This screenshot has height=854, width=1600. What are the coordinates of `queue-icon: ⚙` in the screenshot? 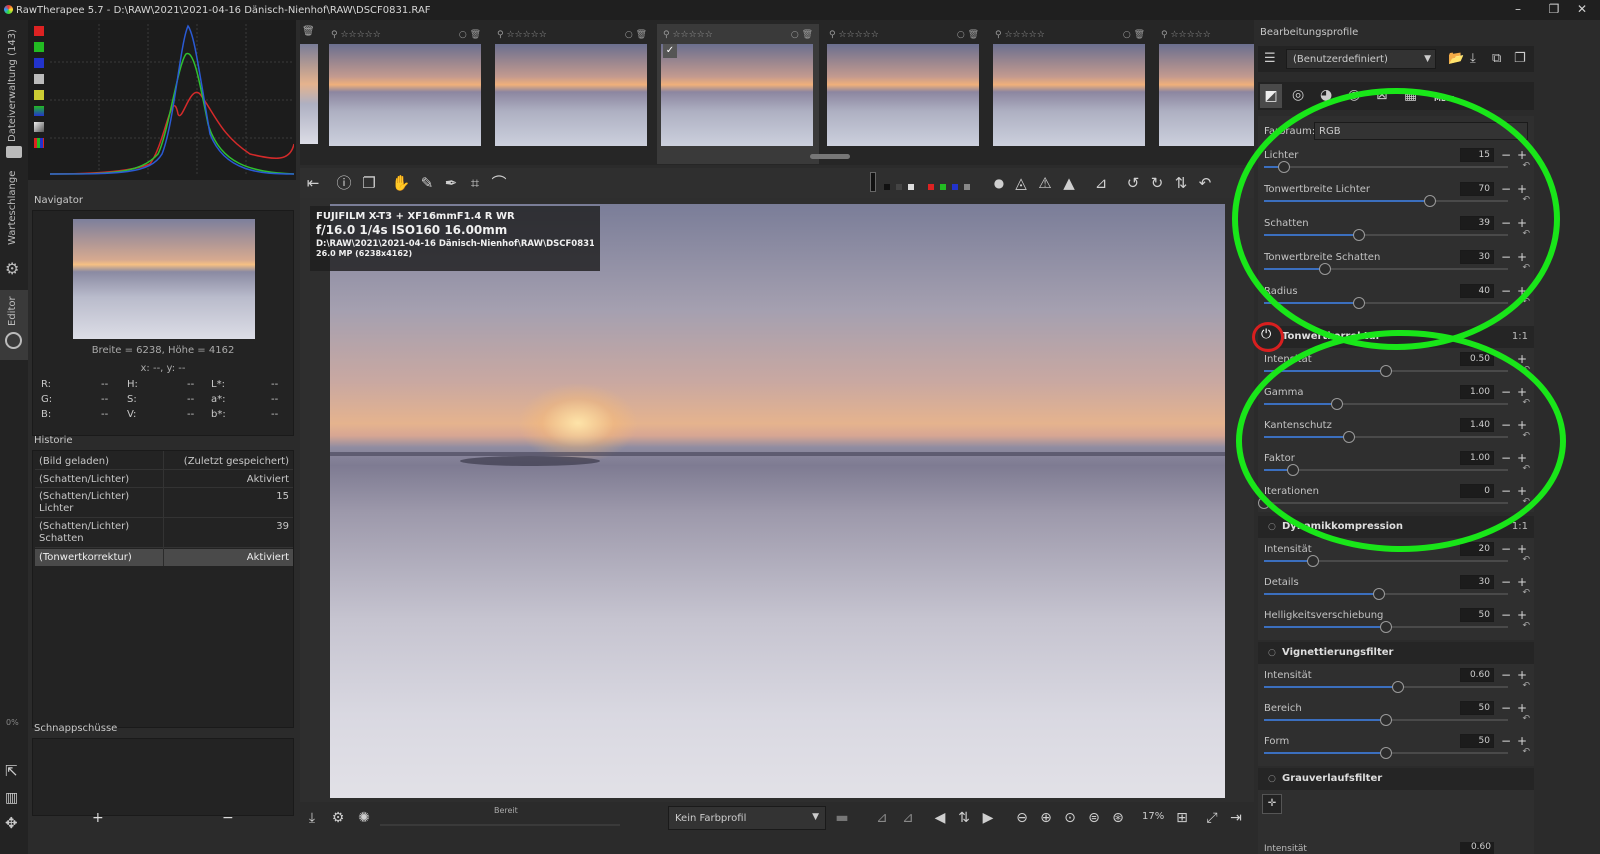 It's located at (338, 818).